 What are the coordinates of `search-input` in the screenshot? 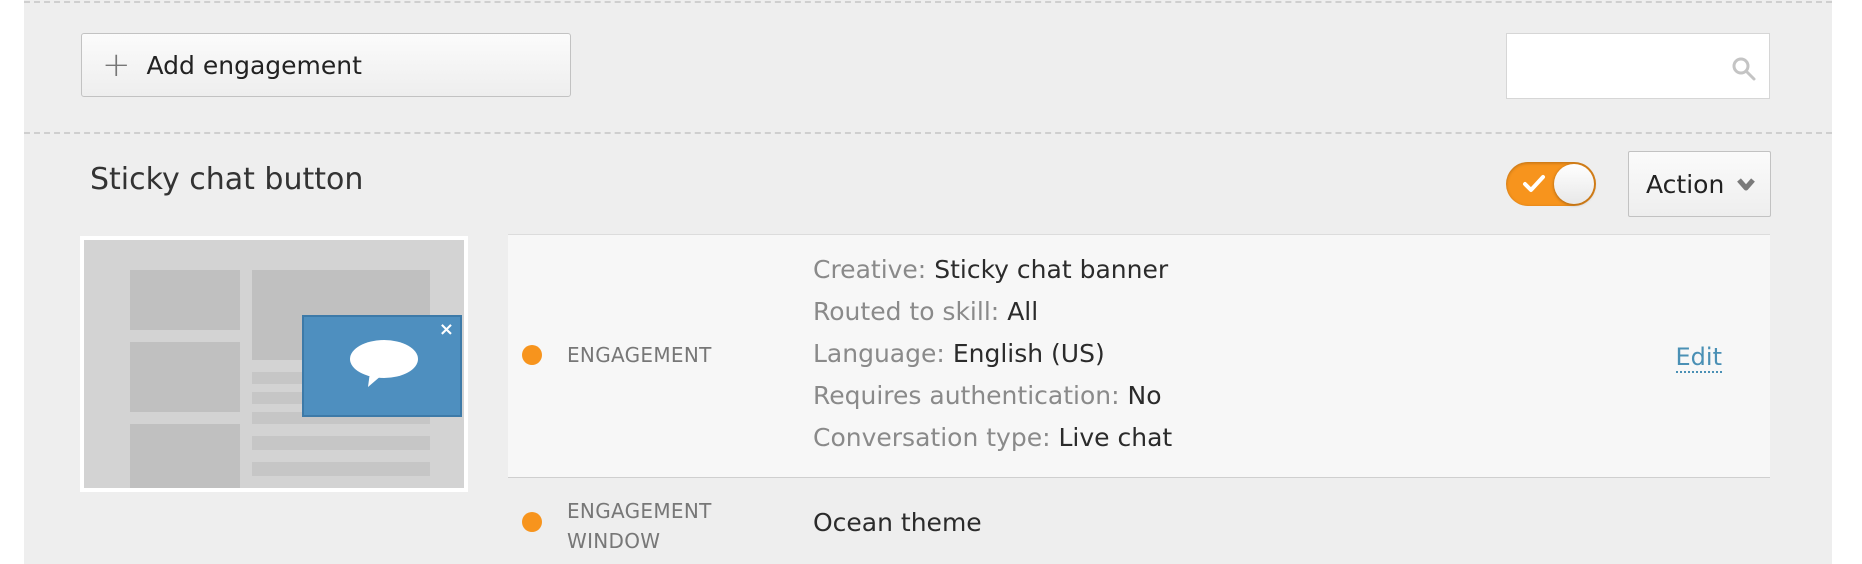 It's located at (1614, 66).